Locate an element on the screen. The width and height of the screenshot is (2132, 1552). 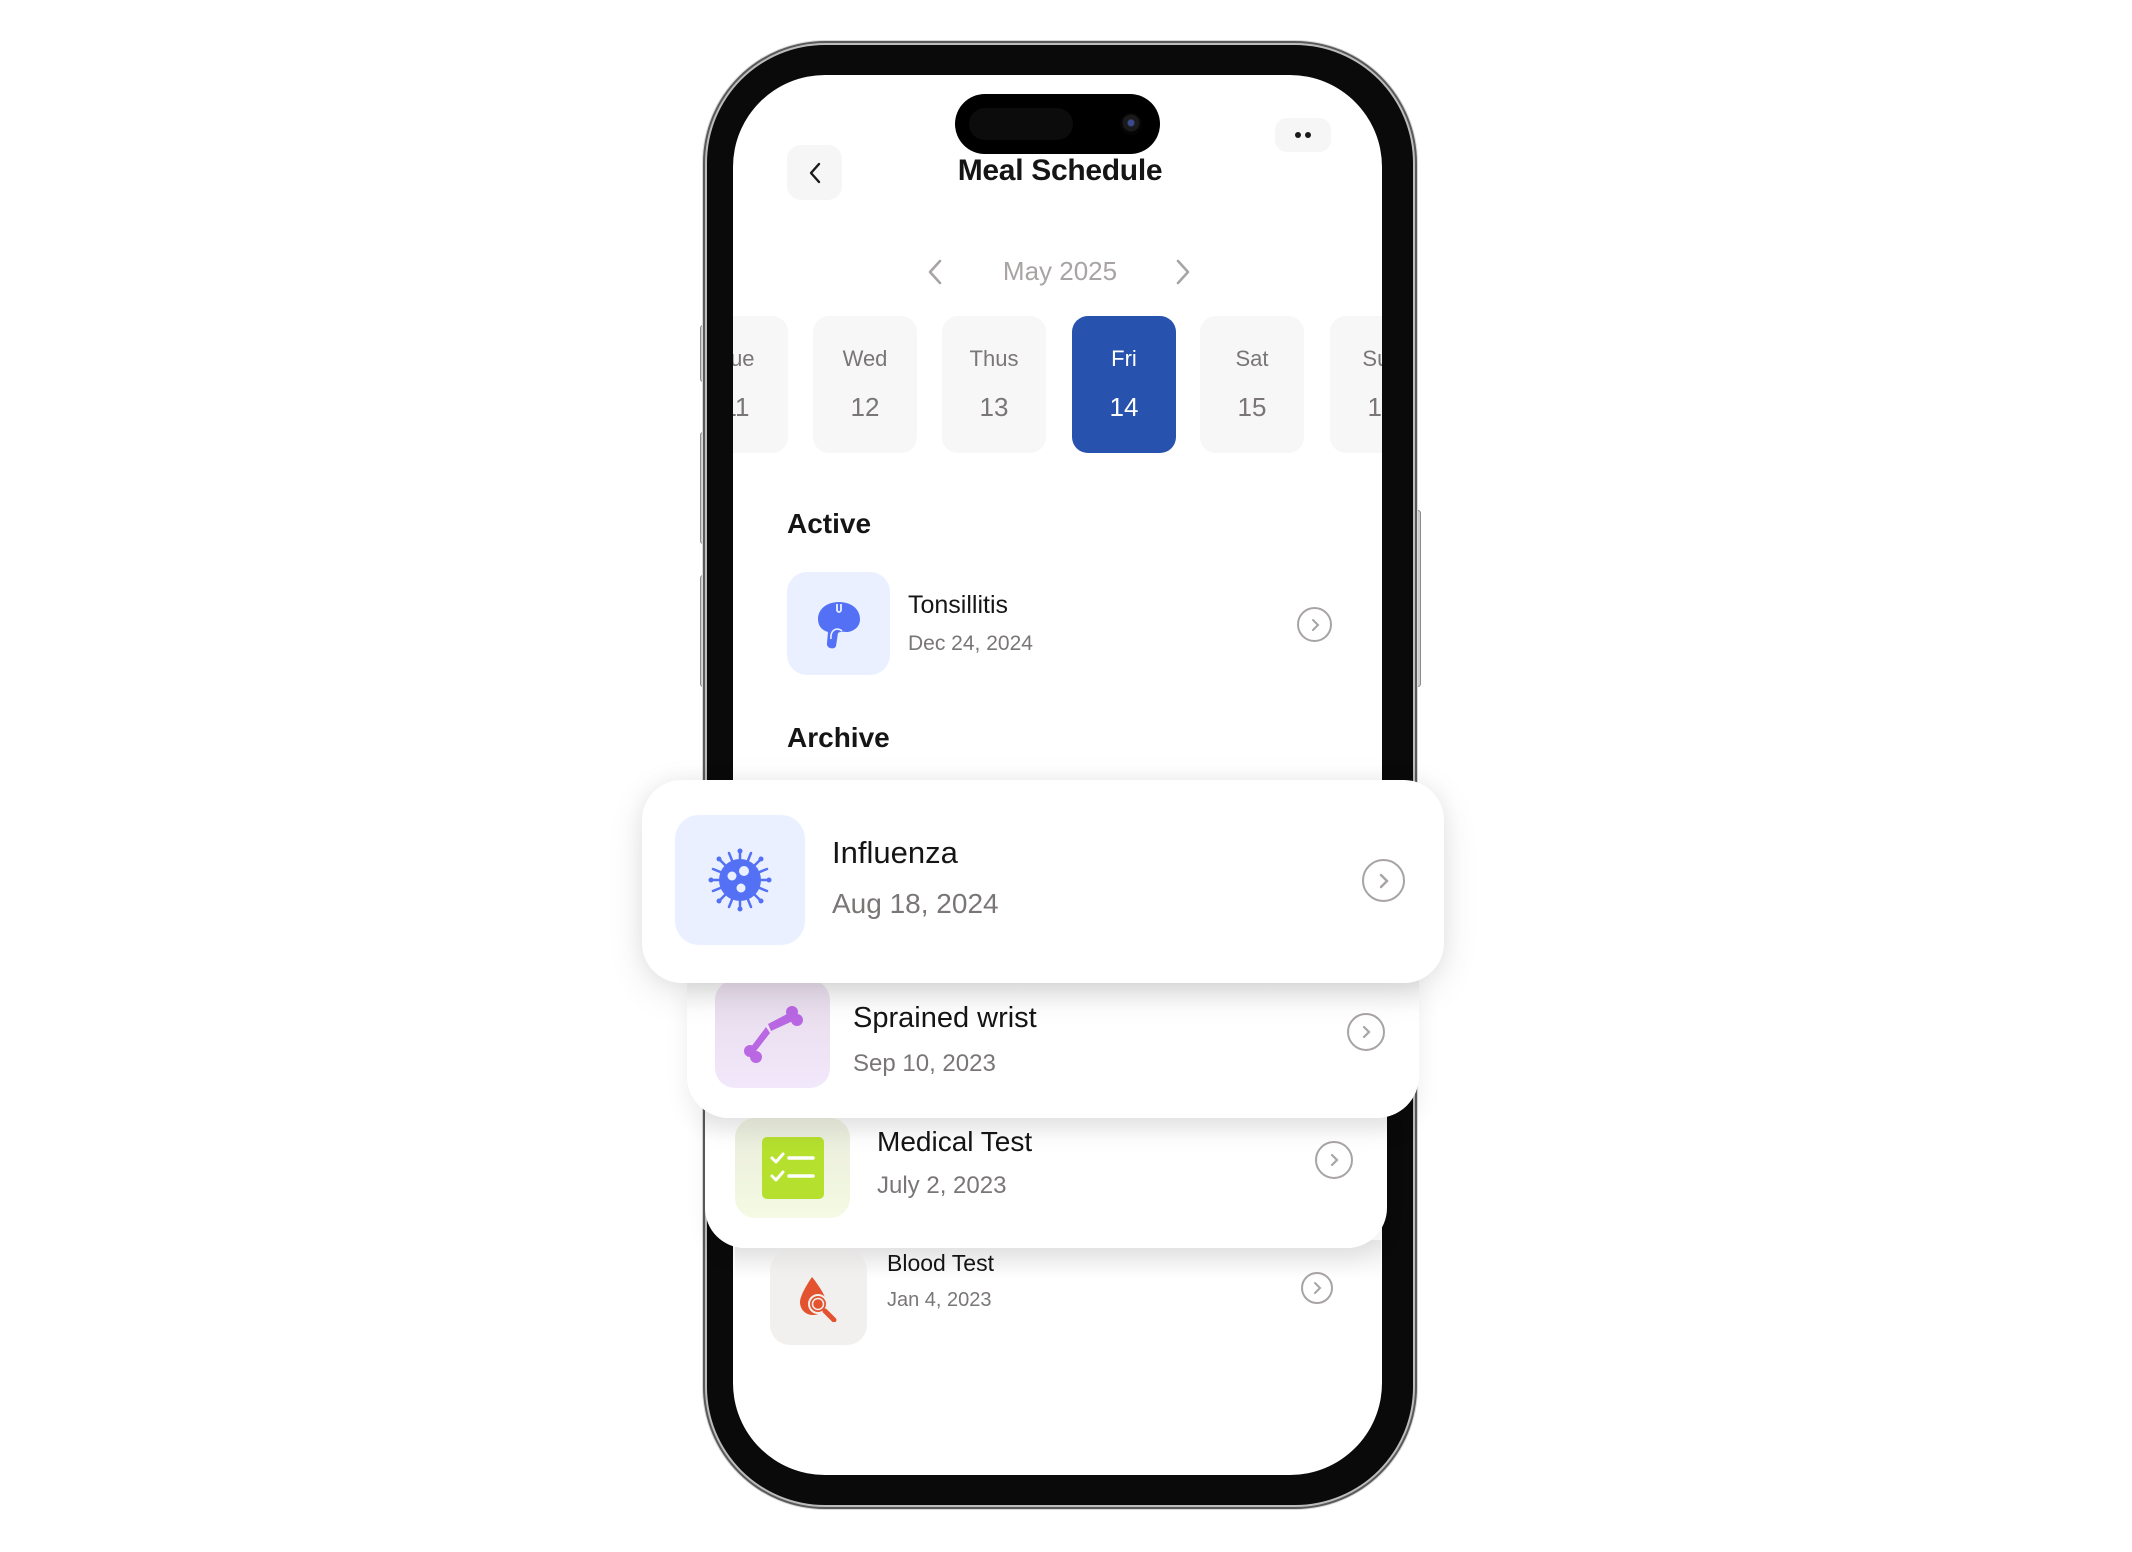
island-sensor is located at coordinates (1021, 124).